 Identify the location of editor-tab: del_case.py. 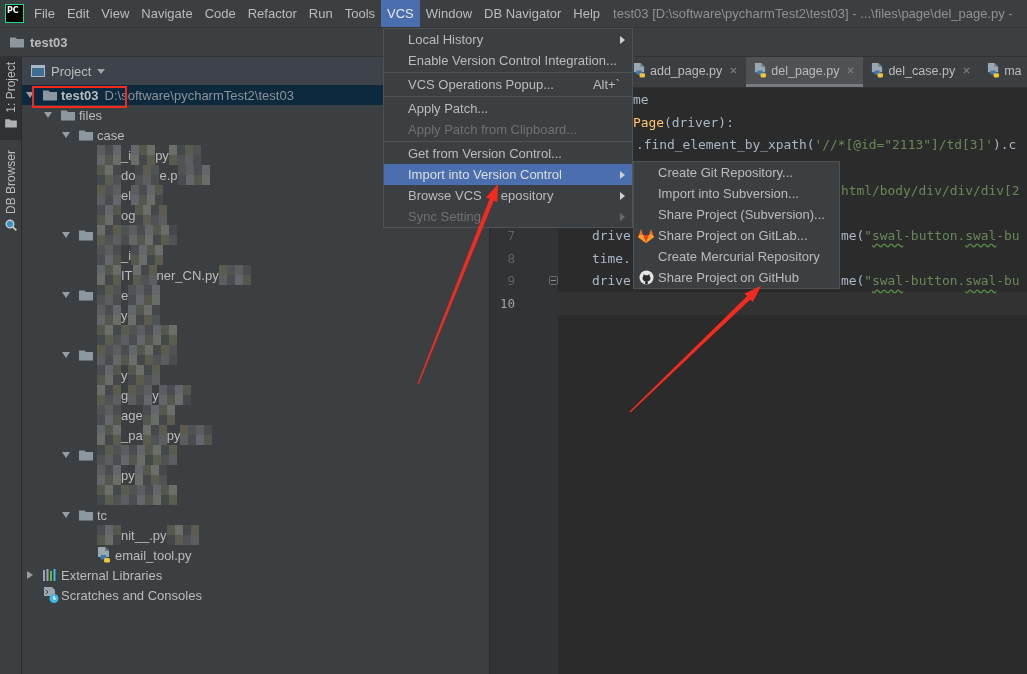
(921, 72).